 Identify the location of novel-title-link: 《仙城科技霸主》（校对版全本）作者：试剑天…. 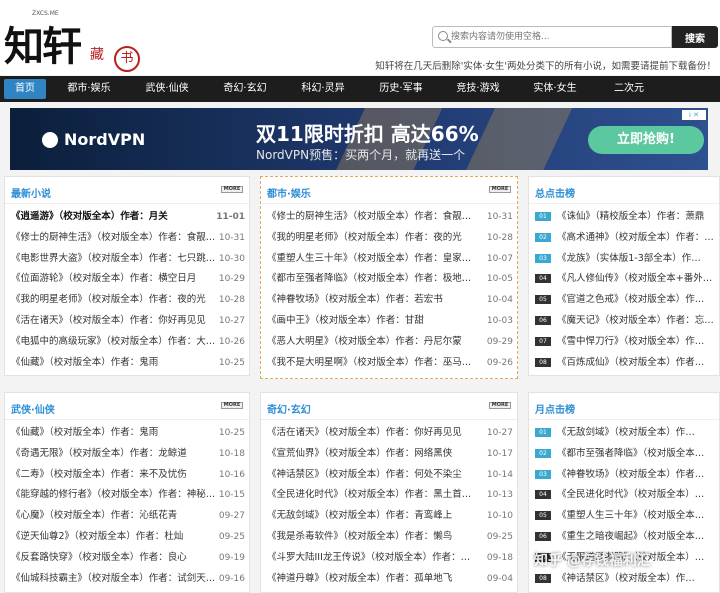
(113, 578).